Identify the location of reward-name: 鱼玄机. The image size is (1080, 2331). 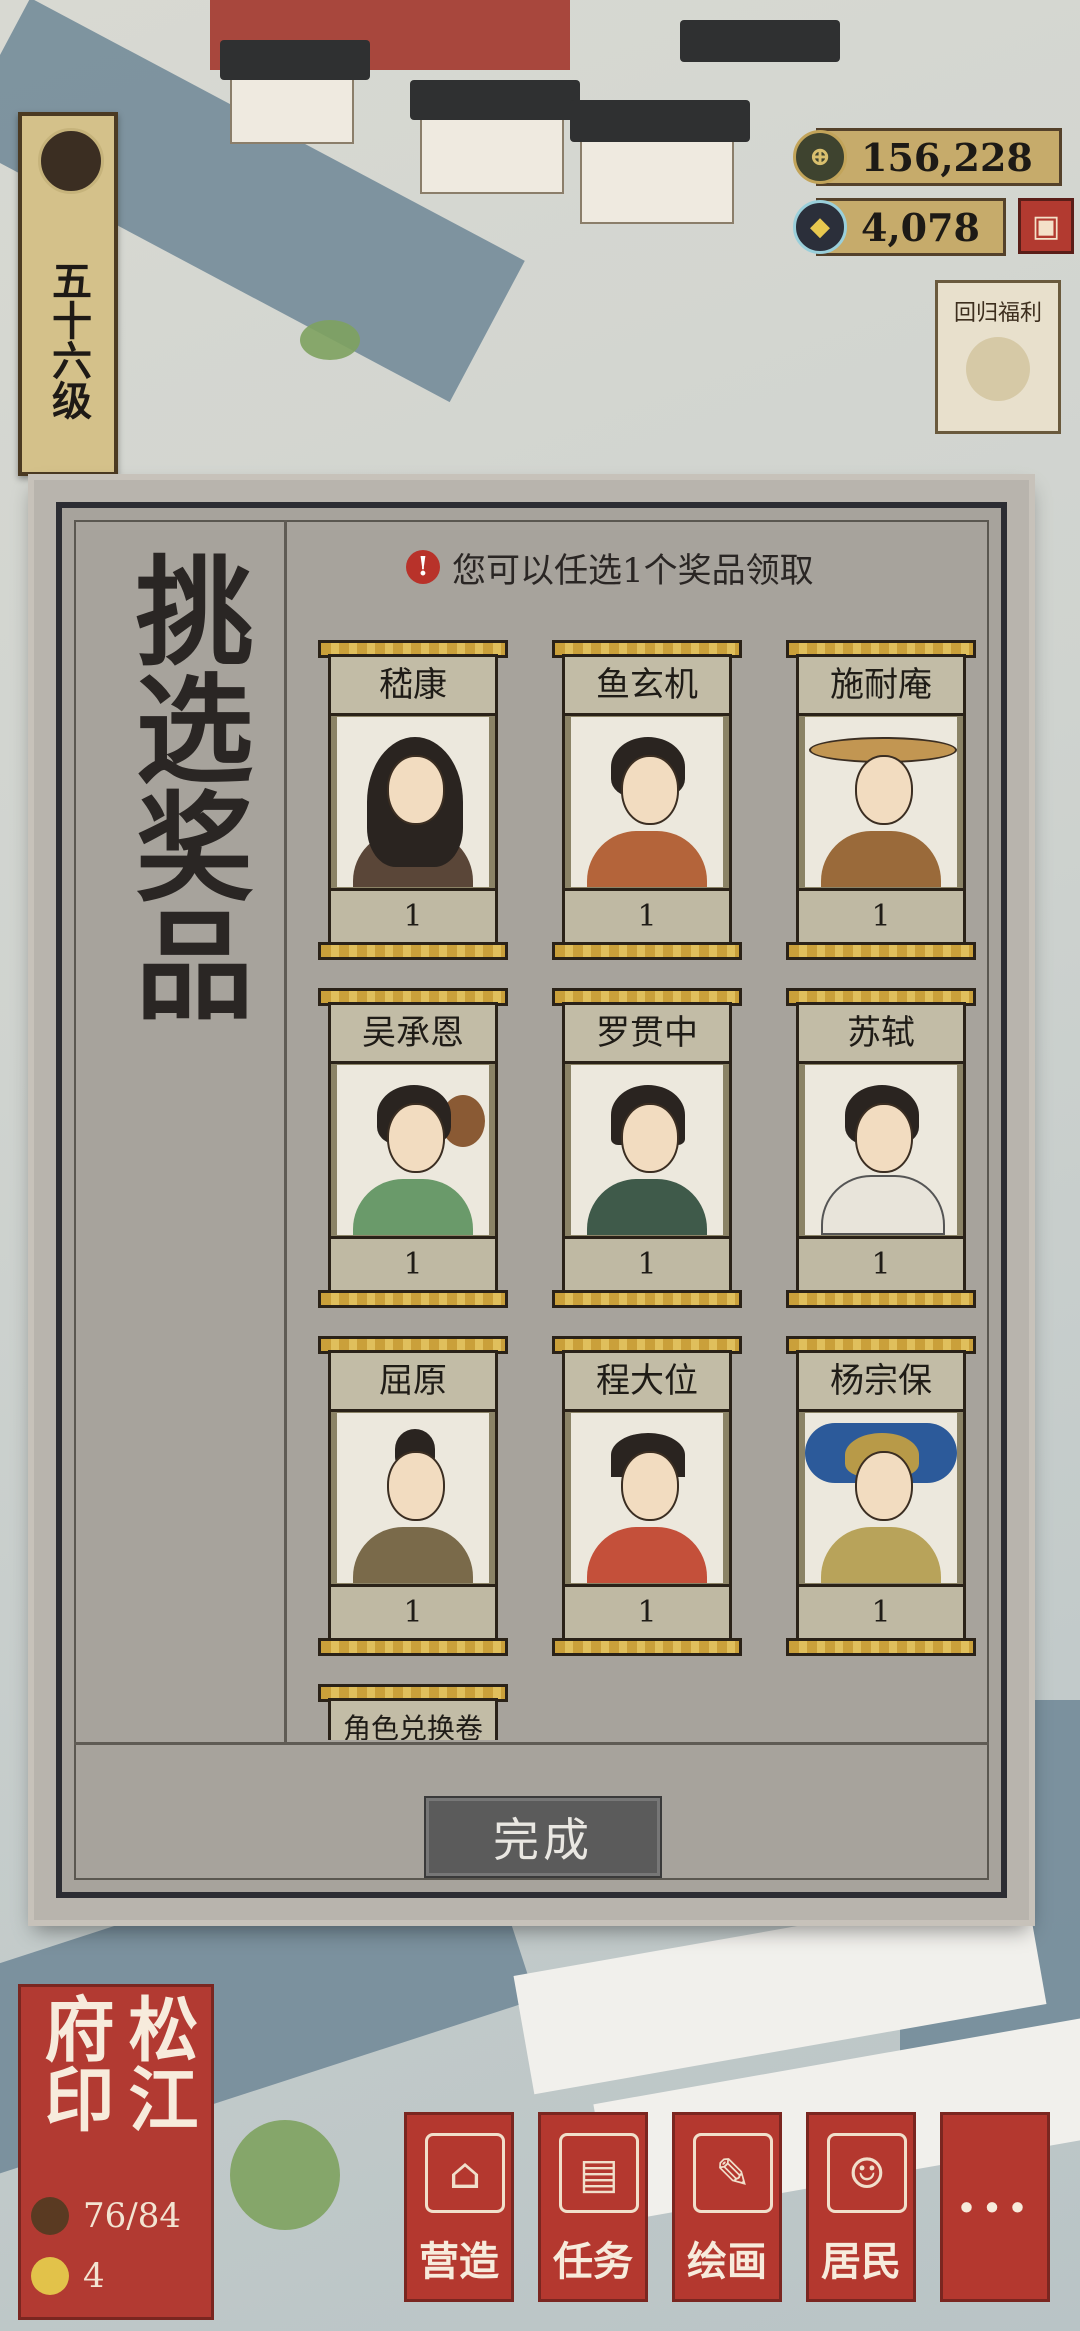
(647, 686).